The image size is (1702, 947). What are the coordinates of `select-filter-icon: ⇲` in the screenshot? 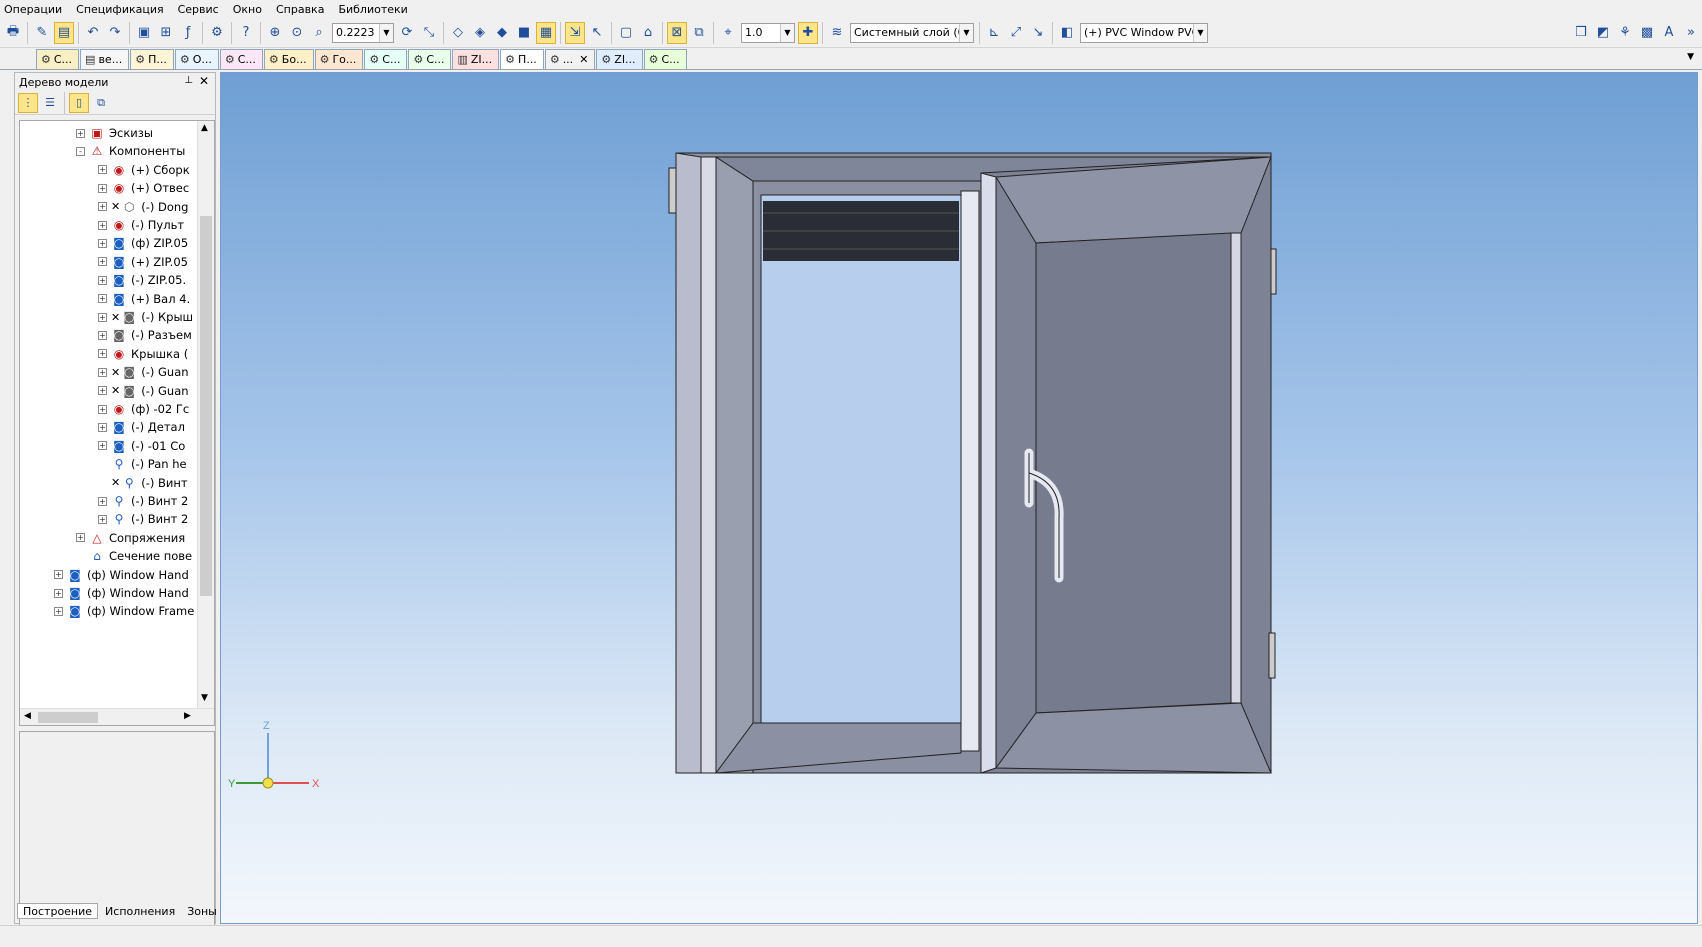 It's located at (575, 32).